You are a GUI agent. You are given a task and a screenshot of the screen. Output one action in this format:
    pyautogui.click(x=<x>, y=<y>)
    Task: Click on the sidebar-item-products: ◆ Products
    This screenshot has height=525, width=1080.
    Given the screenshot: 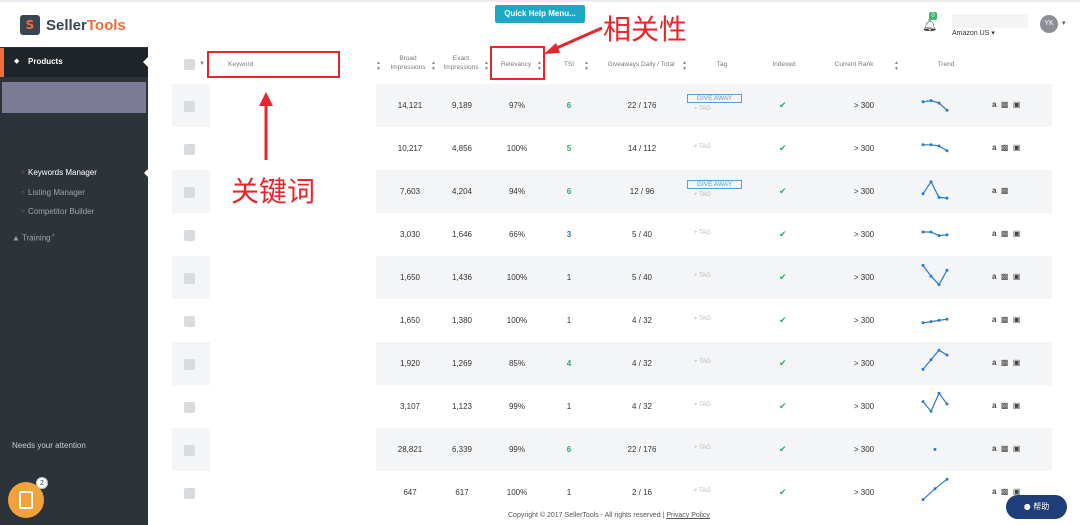 What is the action you would take?
    pyautogui.click(x=74, y=62)
    